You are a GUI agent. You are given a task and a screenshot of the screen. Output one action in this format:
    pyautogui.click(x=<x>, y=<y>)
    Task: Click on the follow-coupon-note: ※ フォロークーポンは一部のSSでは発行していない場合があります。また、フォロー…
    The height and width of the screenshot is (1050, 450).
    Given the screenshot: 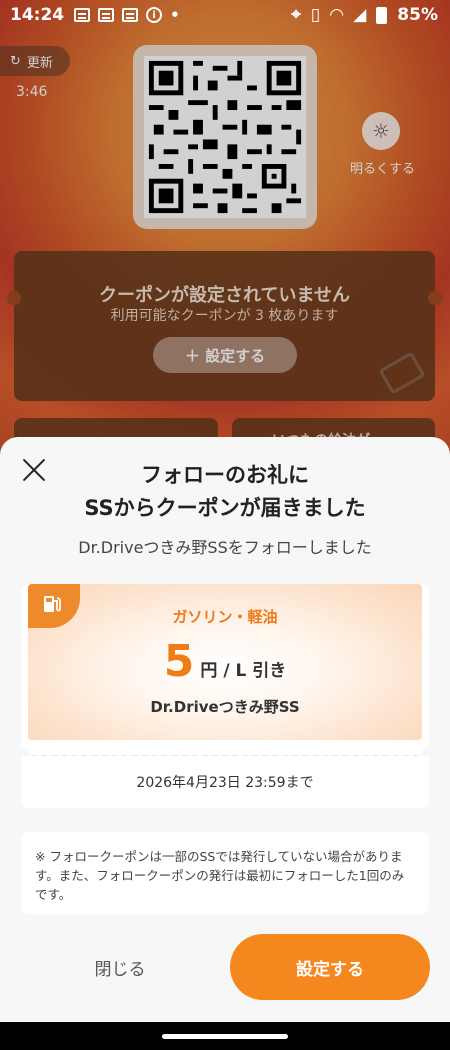 What is the action you would take?
    pyautogui.click(x=225, y=873)
    